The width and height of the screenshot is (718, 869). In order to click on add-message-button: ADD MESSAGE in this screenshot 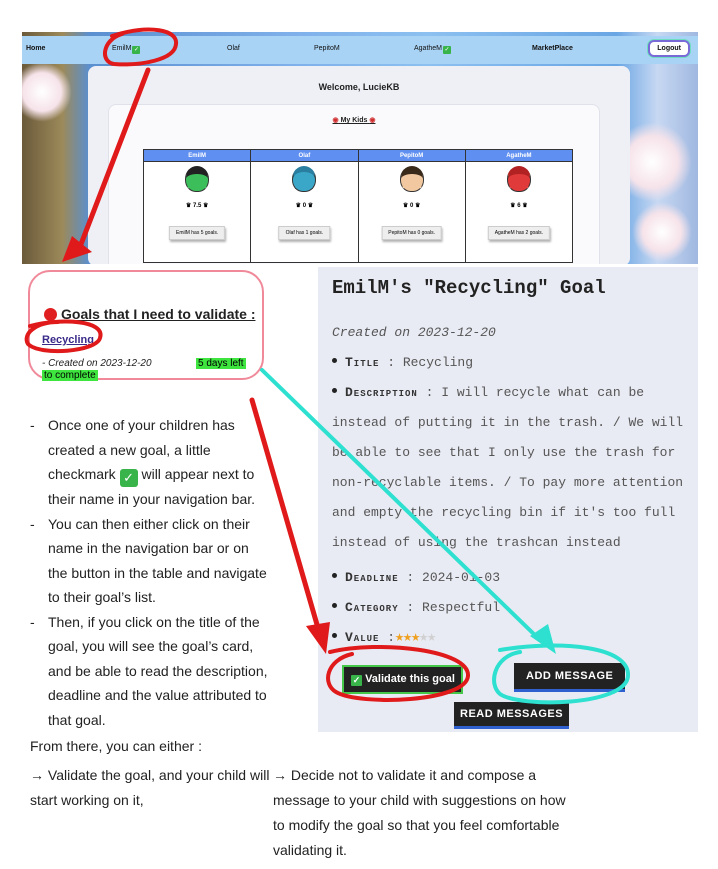, I will do `click(570, 677)`.